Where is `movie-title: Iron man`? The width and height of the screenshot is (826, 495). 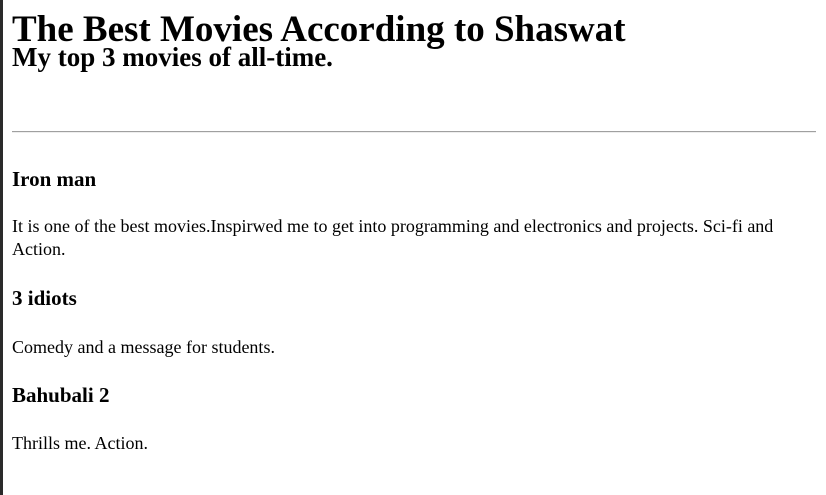
movie-title: Iron man is located at coordinates (54, 179).